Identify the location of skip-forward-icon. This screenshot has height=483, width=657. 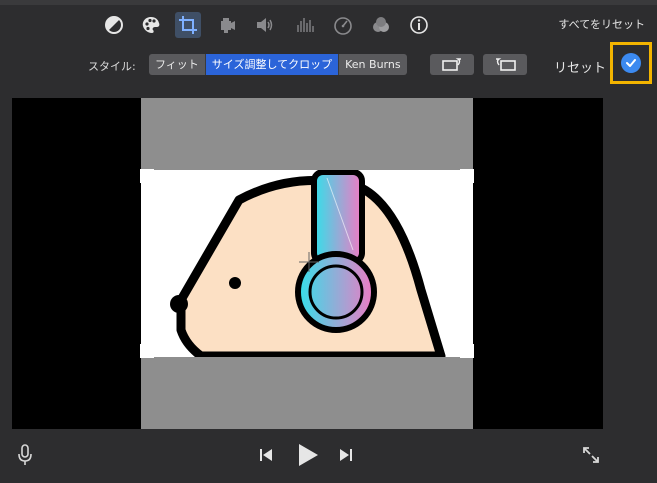
(346, 455).